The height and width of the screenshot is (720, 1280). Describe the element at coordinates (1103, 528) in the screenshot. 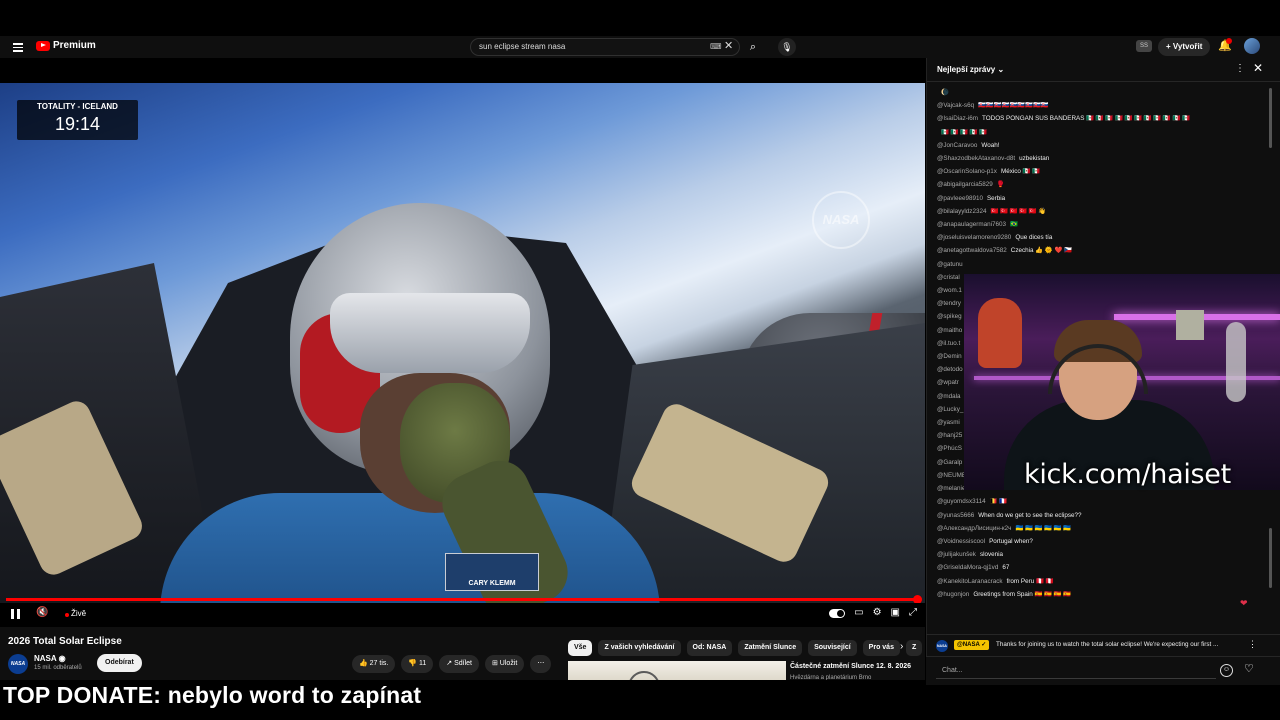

I see `chat-message: @АлександрЛисицин-к2ч 🇺🇦 🇺🇦 🇺🇦 🇺🇦 🇺🇦 🇺🇦` at that location.